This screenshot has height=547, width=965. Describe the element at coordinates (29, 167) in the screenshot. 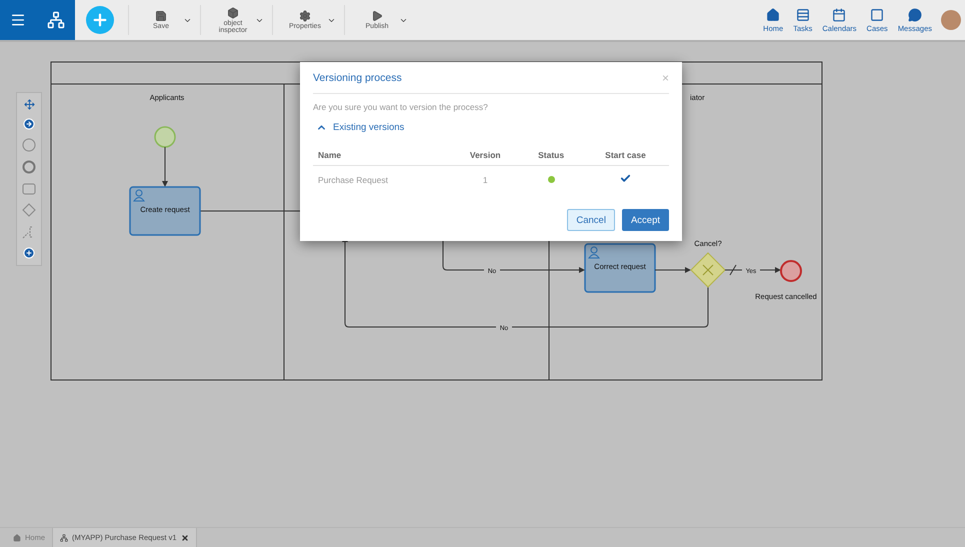

I see `thick-circle-icon` at that location.